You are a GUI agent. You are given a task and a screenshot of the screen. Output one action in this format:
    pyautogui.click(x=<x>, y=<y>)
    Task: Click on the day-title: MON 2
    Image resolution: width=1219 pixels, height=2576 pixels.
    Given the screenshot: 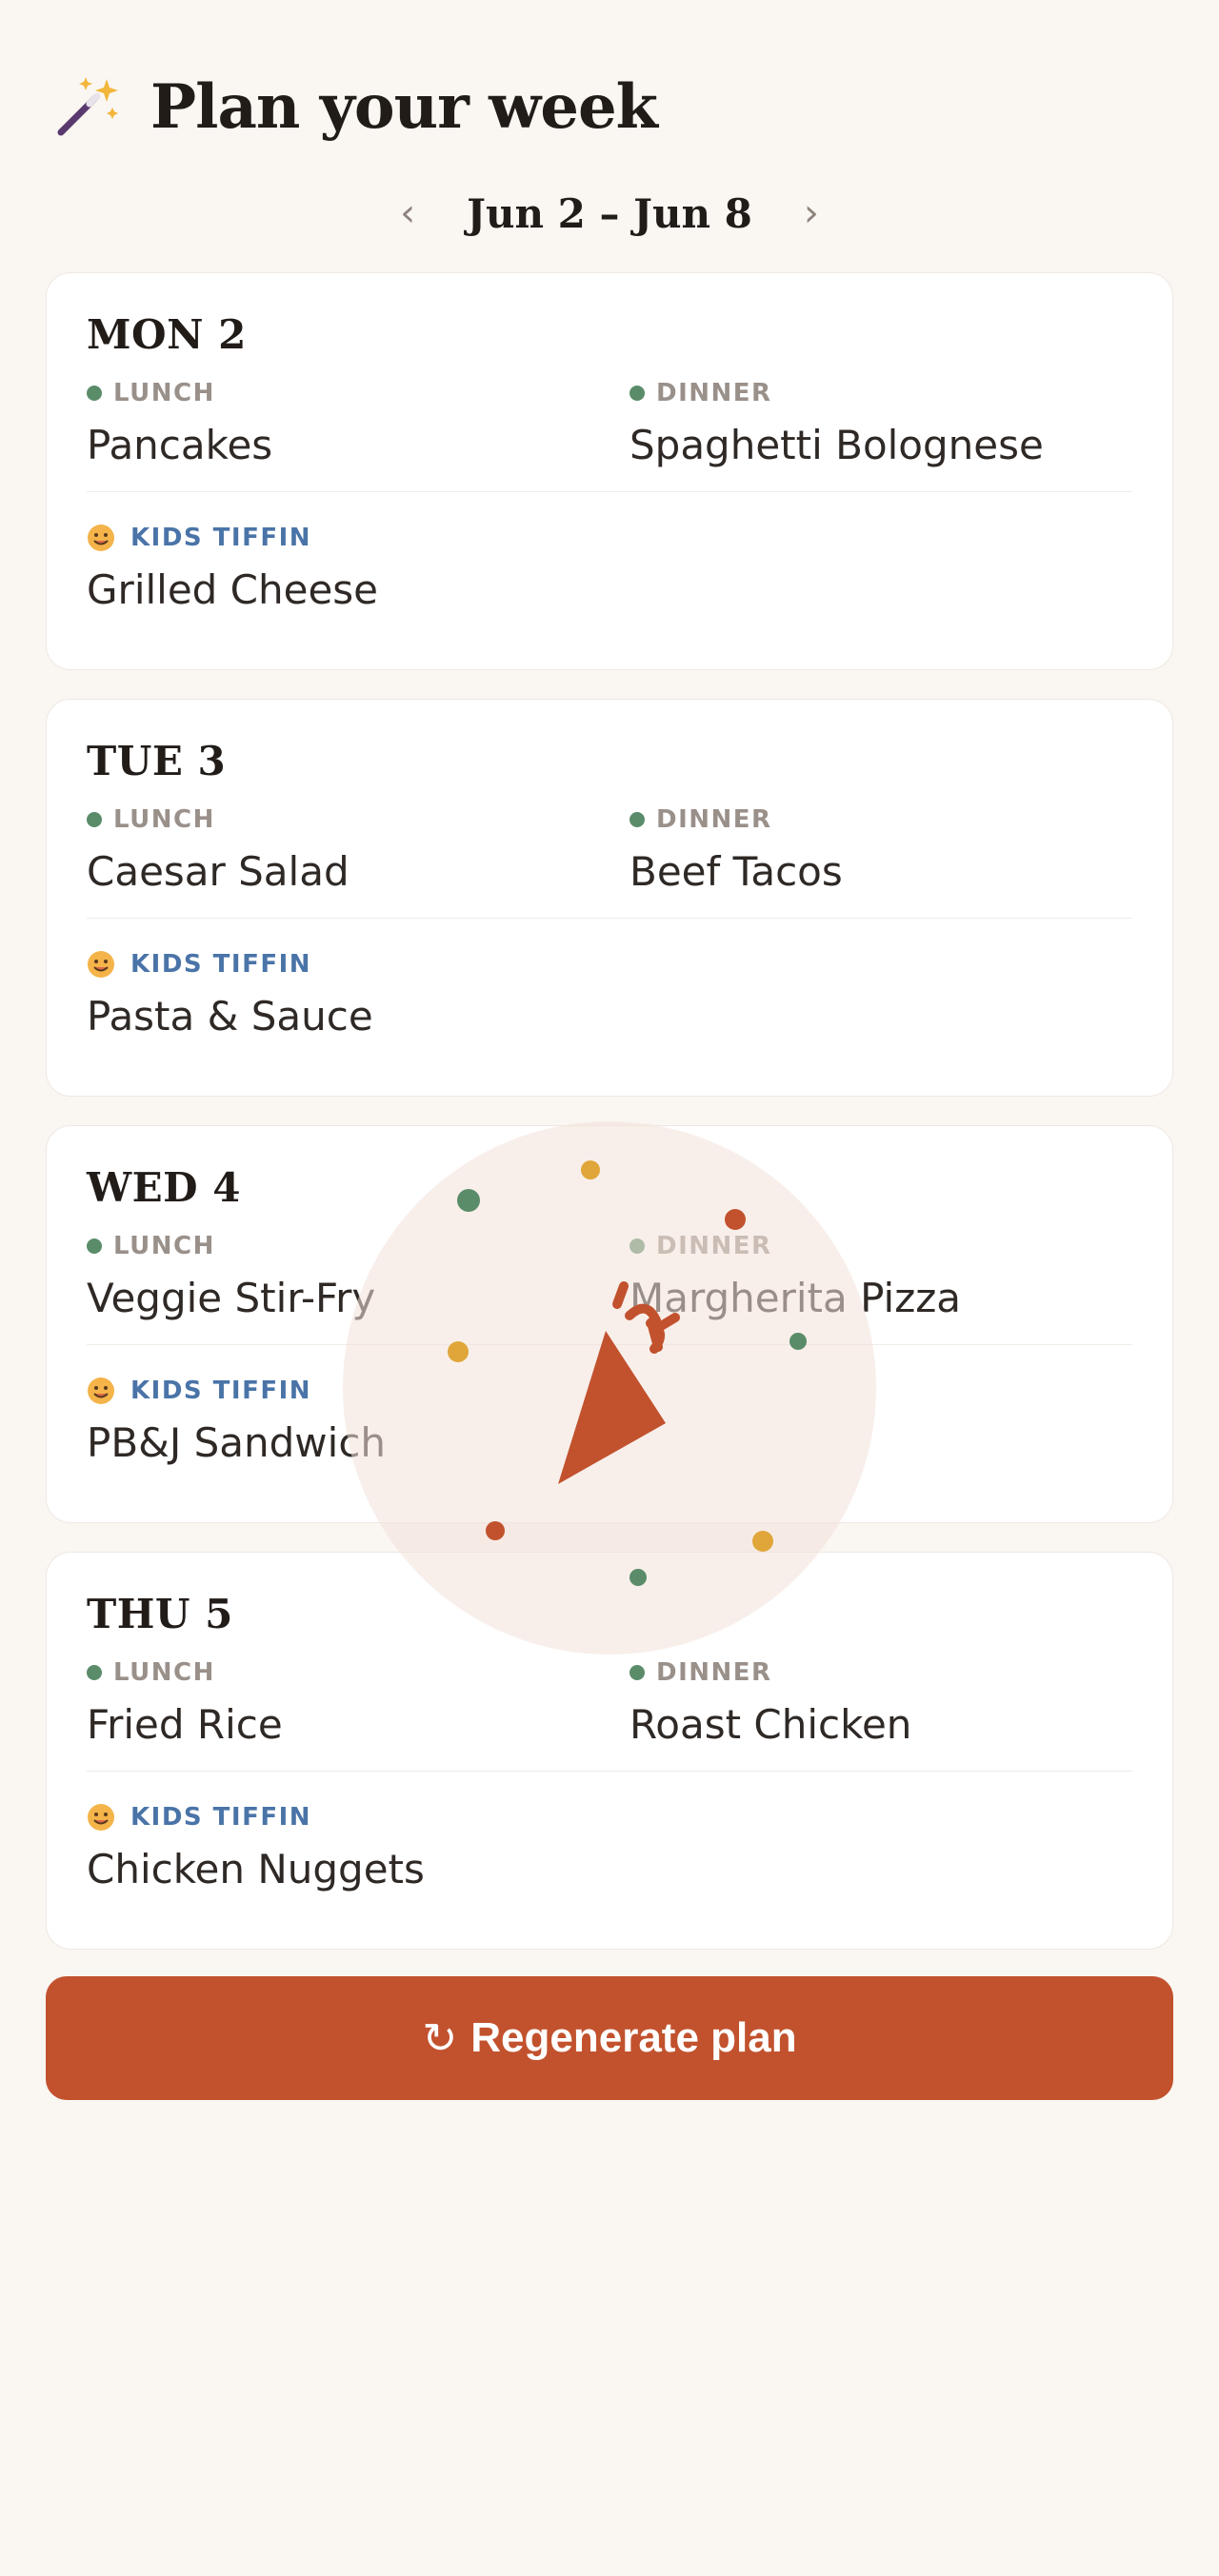 What is the action you would take?
    pyautogui.click(x=167, y=334)
    